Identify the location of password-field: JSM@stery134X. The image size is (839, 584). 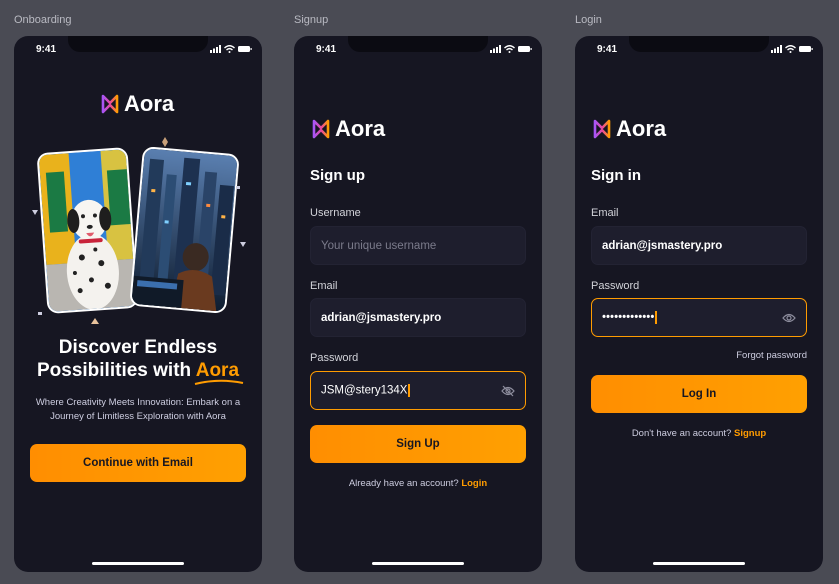
(418, 390).